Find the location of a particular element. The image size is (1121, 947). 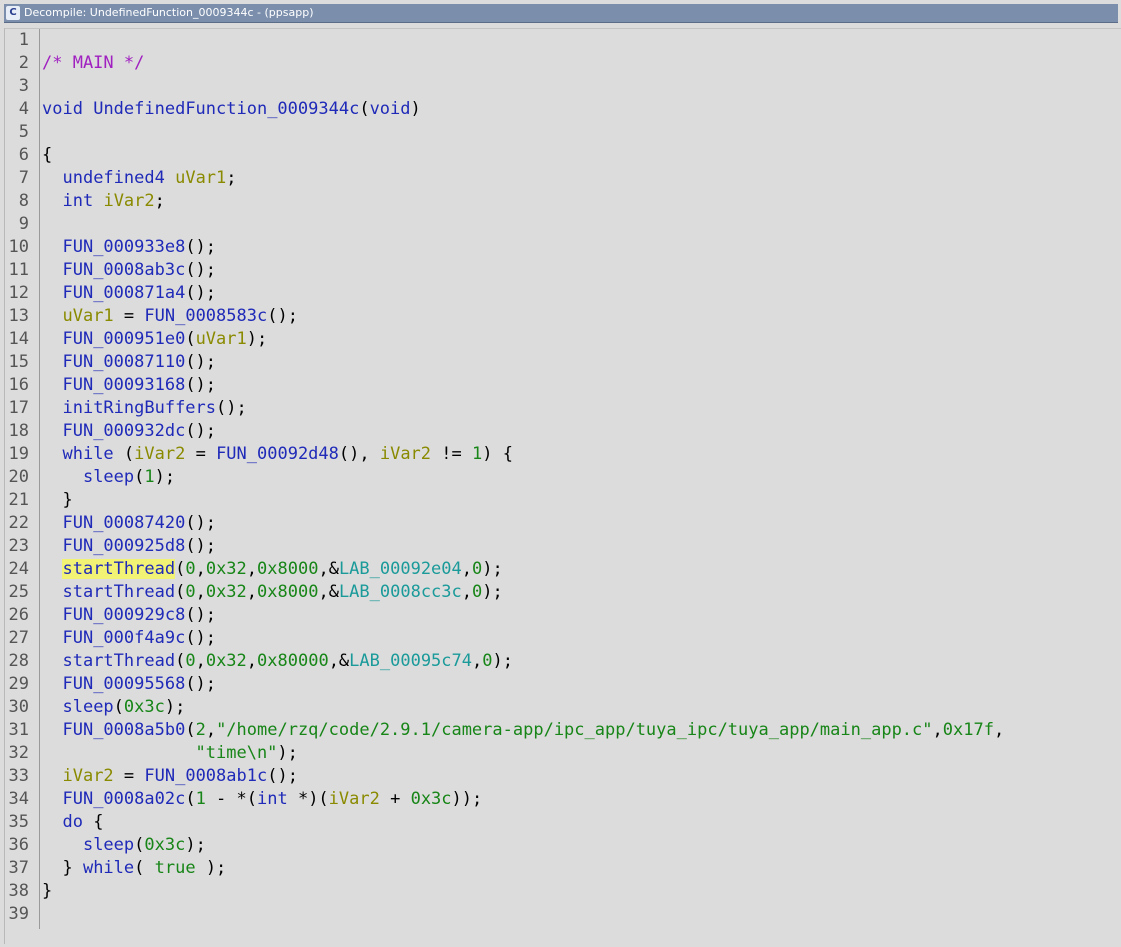

code-token: FUN_0008a02c is located at coordinates (123, 799).